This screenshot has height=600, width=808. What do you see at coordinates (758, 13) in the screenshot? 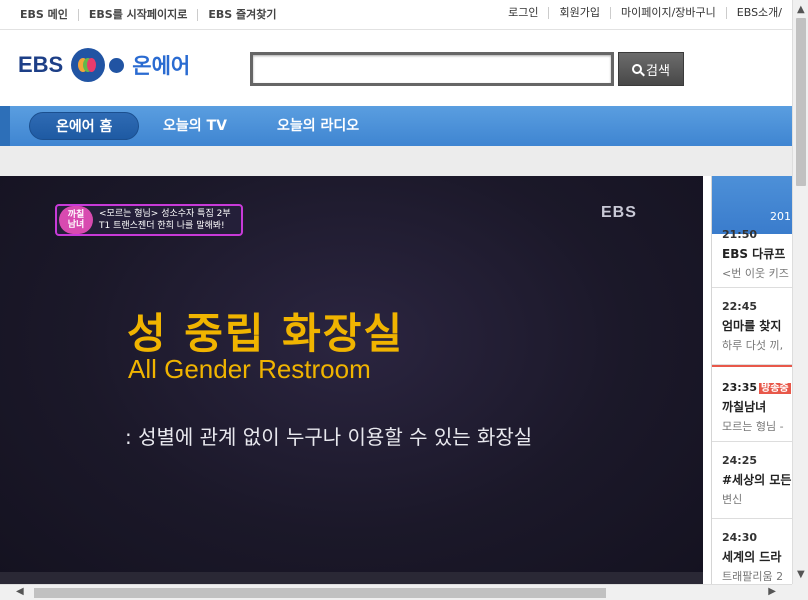
I see `link-ebs-about: EBS소개/` at bounding box center [758, 13].